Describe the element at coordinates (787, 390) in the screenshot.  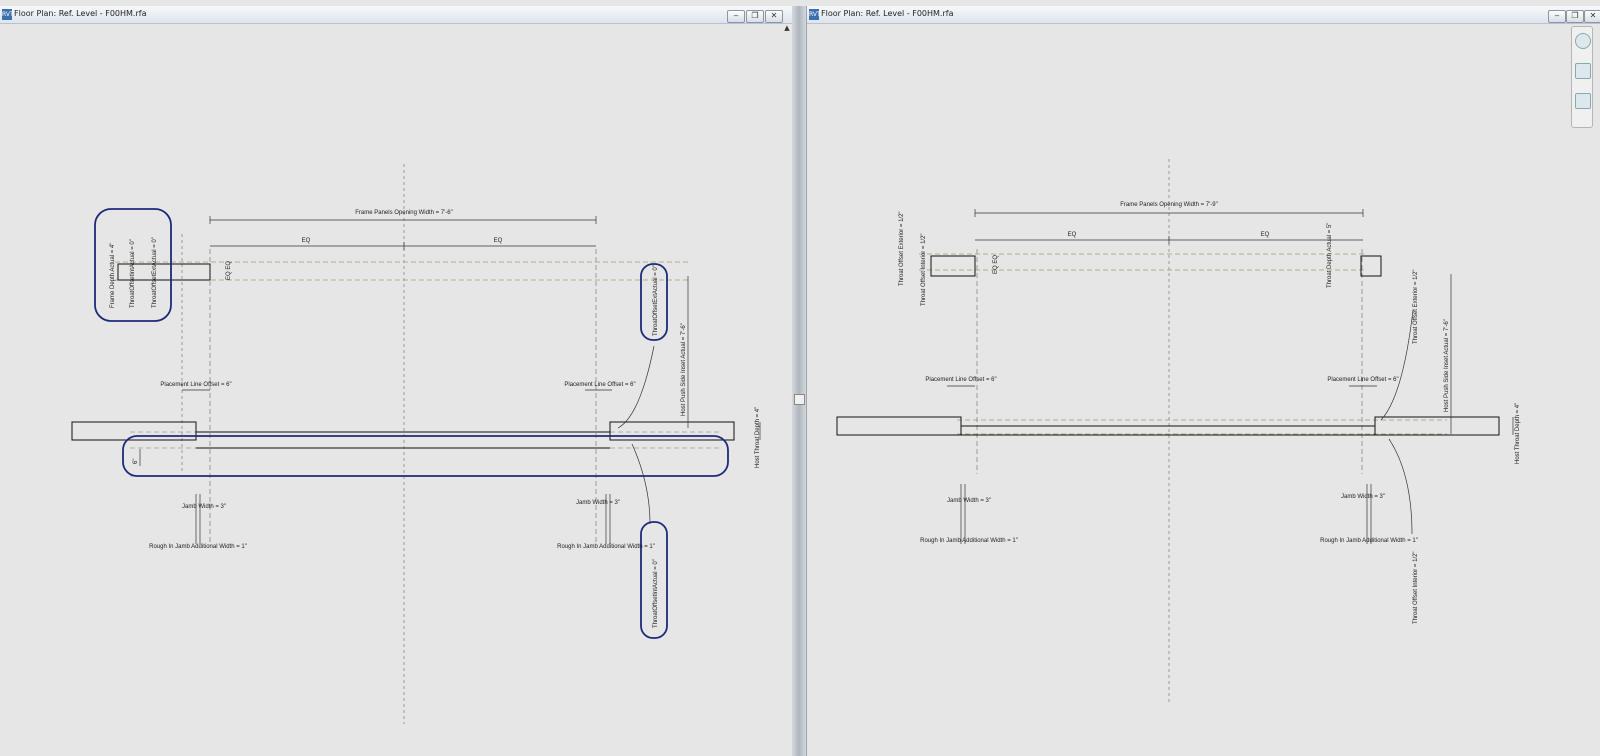
I see `left-vertical-scrollbar: ▲` at that location.